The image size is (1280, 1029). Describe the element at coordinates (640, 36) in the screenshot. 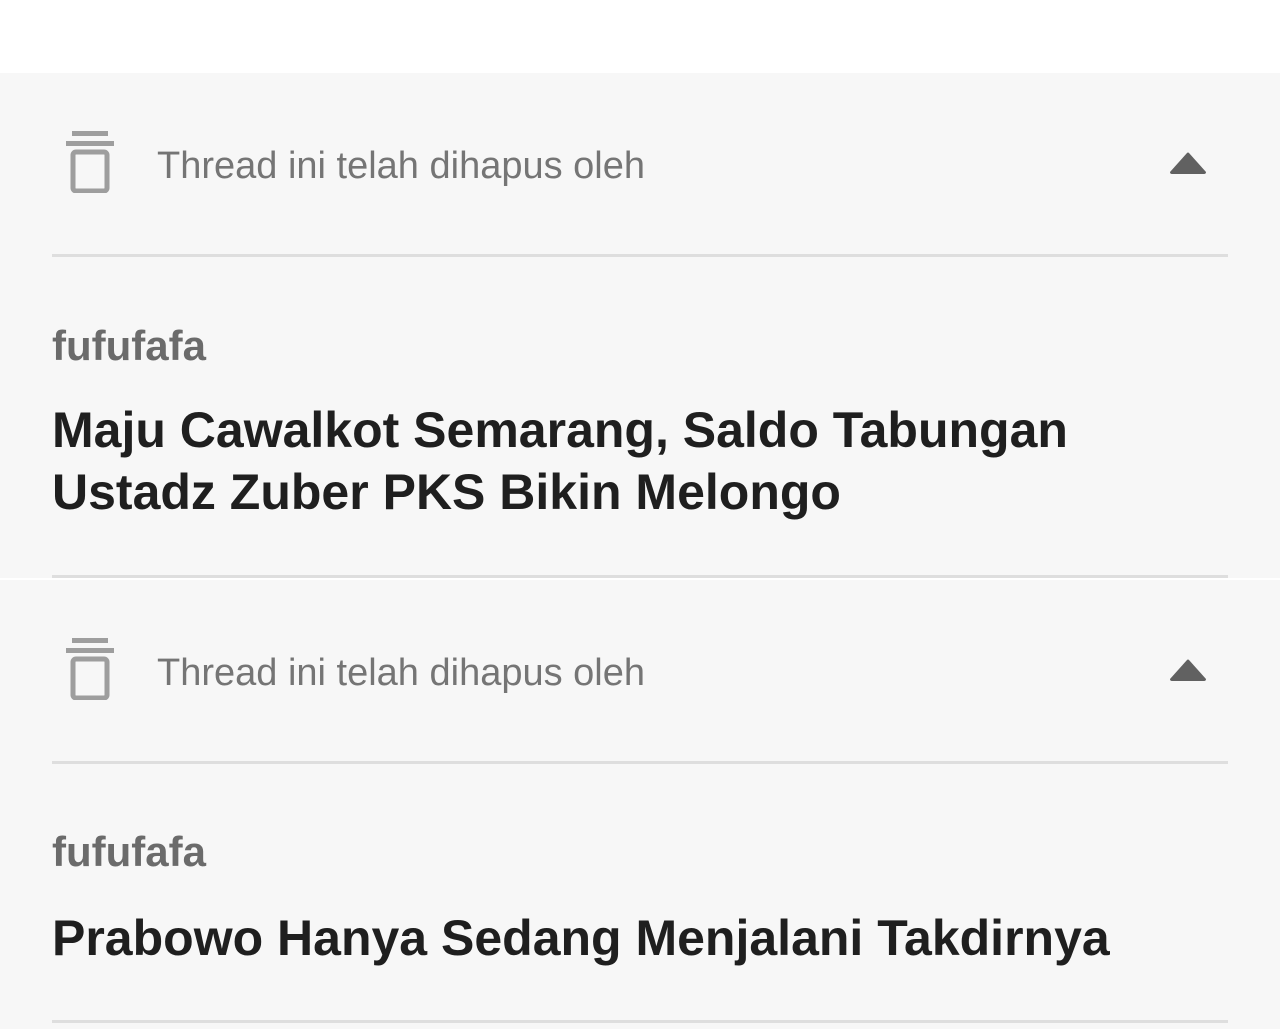

I see `top-bar` at that location.